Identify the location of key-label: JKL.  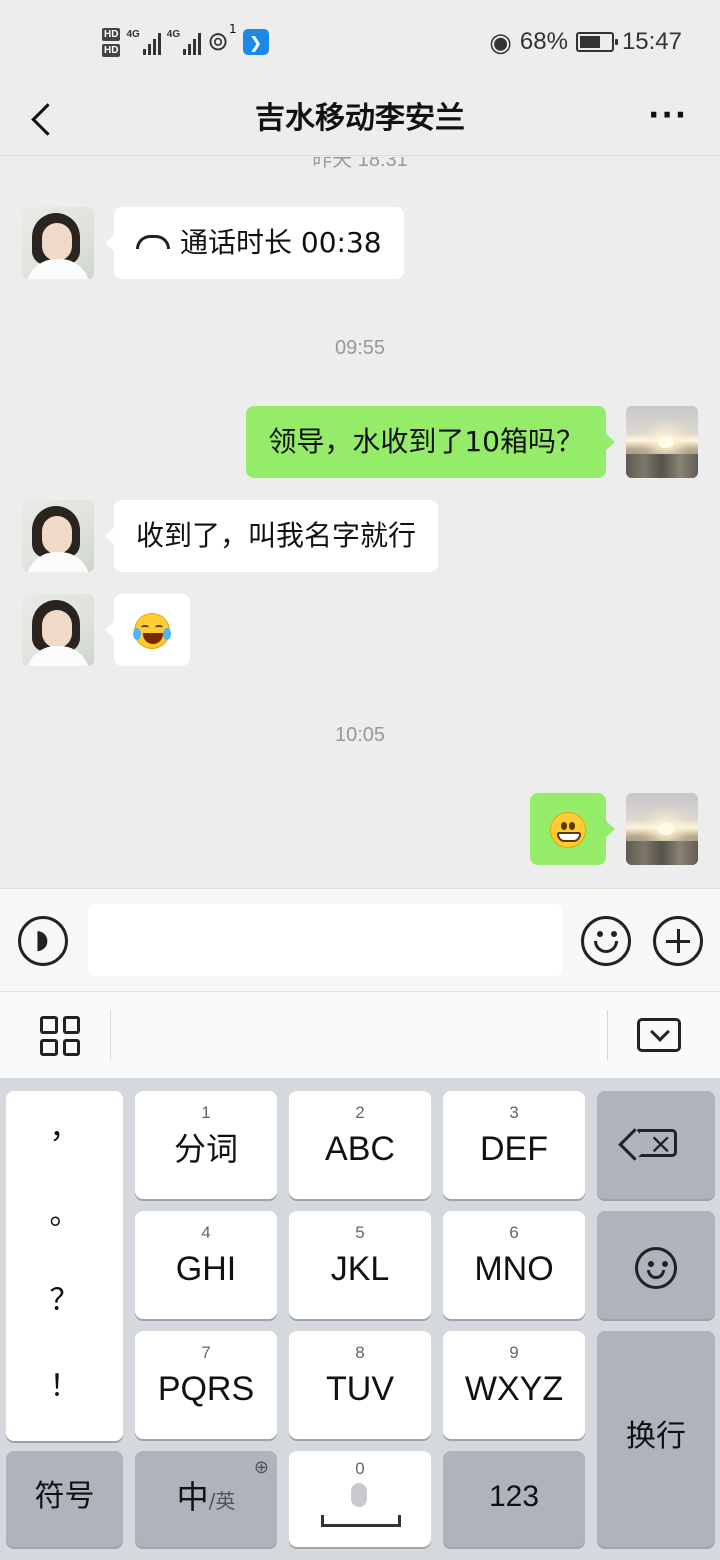
(360, 1269).